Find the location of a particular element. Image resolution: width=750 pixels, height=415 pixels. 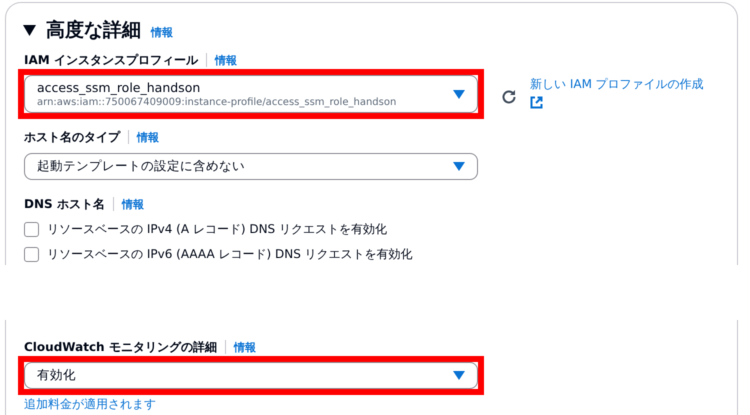

field-label: IAM インスタンスプロフィール is located at coordinates (111, 60).